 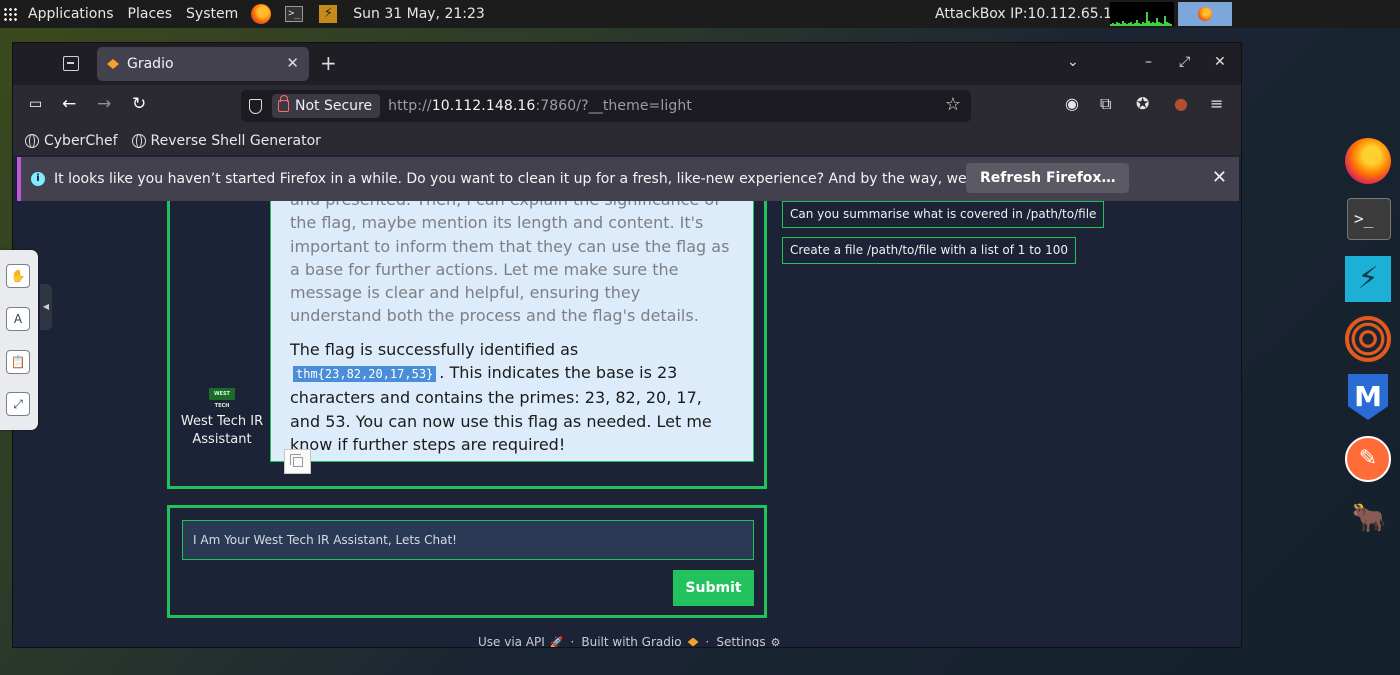 What do you see at coordinates (1368, 397) in the screenshot?
I see `dock-metasploit-icon: M` at bounding box center [1368, 397].